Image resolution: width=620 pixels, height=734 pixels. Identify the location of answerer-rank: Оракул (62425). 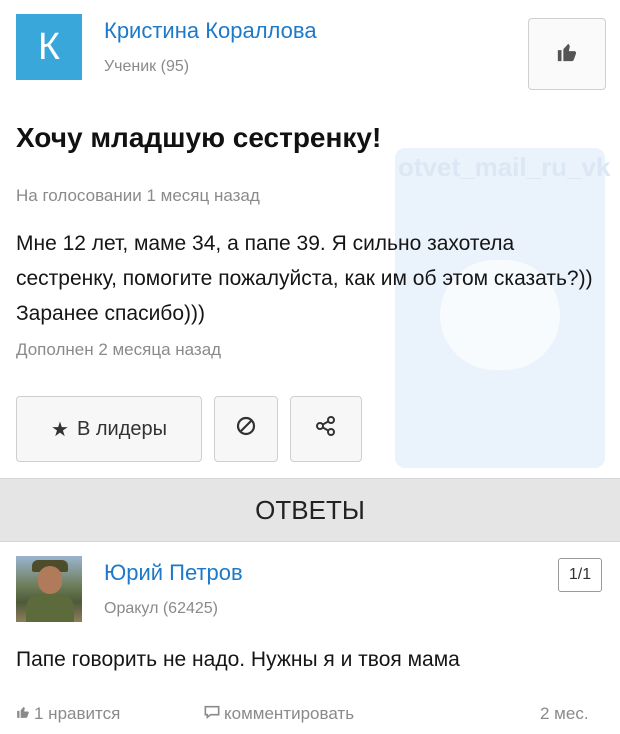
(161, 608).